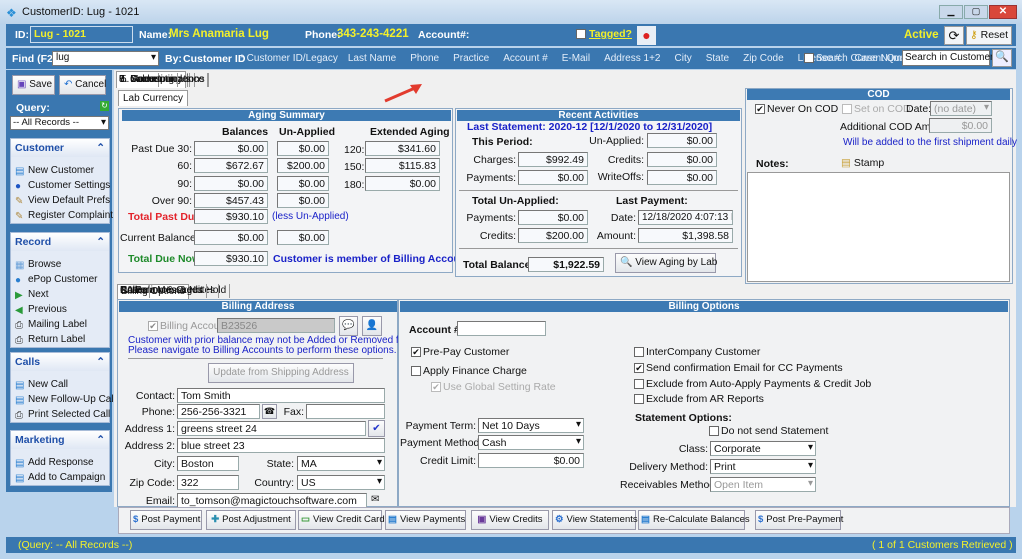  Describe the element at coordinates (348, 326) in the screenshot. I see `chat-icon: 💬` at that location.